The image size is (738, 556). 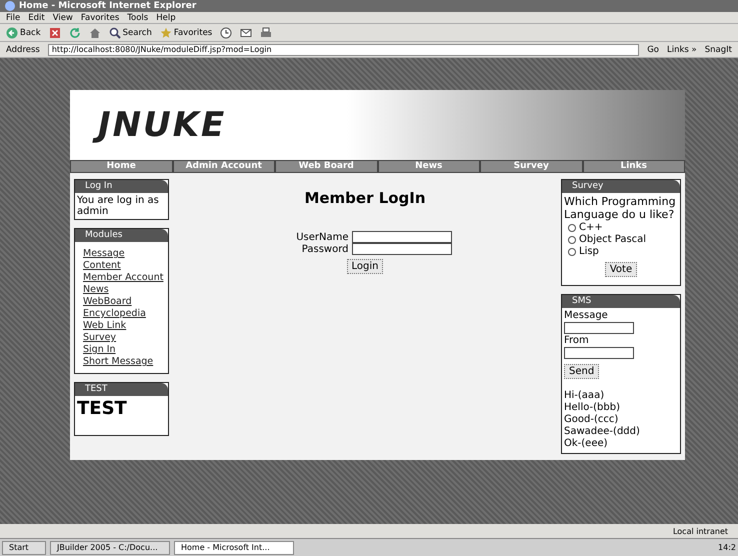 What do you see at coordinates (123, 325) in the screenshot?
I see `module-link: Web Link` at bounding box center [123, 325].